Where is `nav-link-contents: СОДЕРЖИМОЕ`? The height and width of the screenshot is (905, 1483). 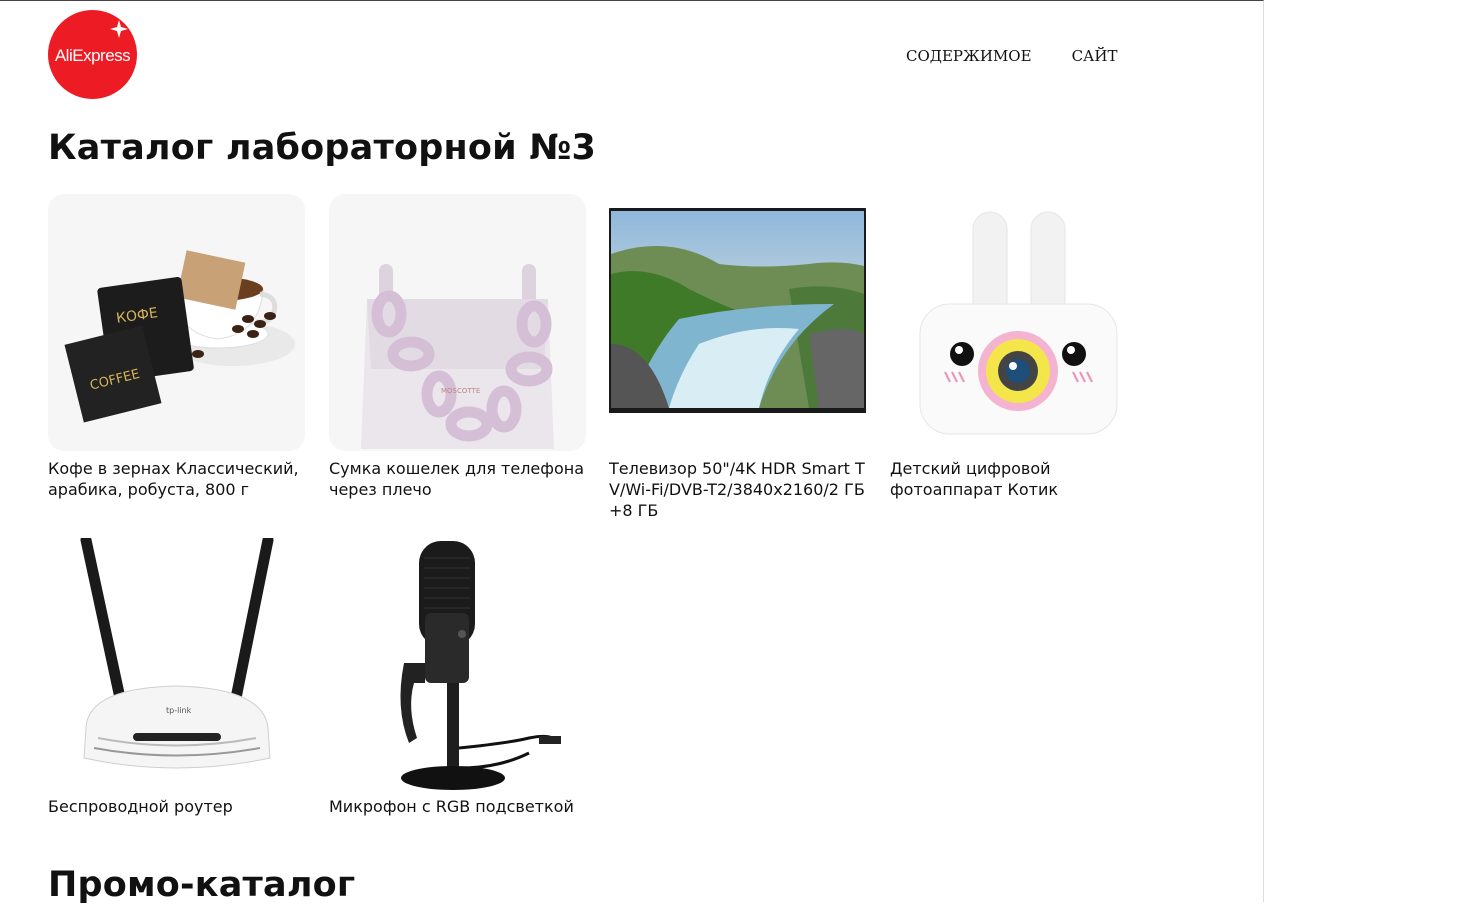
nav-link-contents: СОДЕРЖИМОЕ is located at coordinates (969, 56).